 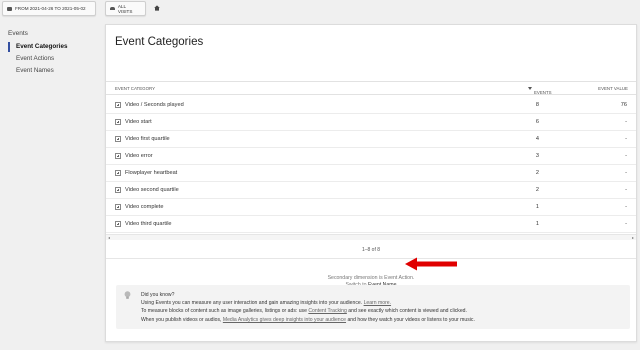 What do you see at coordinates (159, 42) in the screenshot?
I see `report-title: Event Categories` at bounding box center [159, 42].